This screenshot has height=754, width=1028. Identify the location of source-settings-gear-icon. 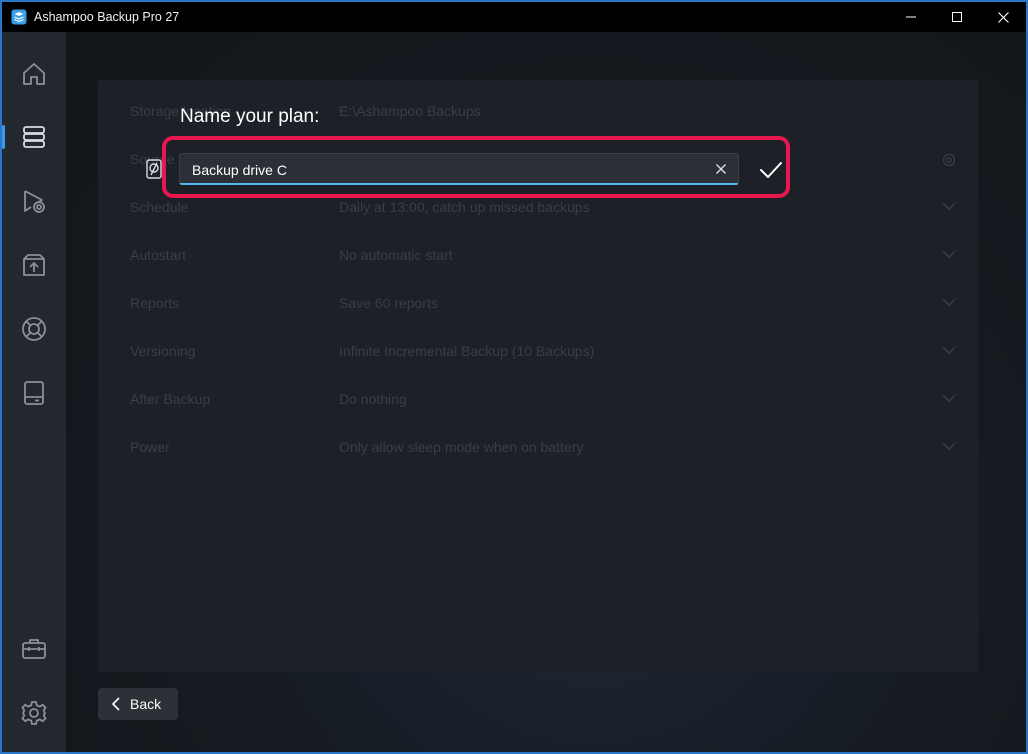
(949, 160).